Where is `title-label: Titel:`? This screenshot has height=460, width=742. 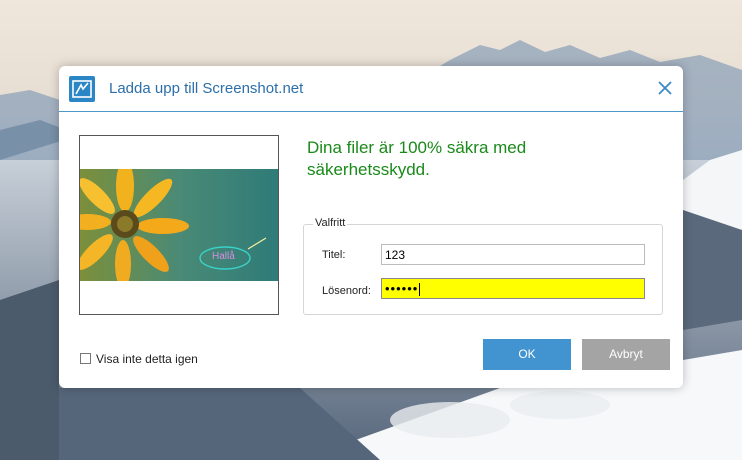 title-label: Titel: is located at coordinates (334, 255).